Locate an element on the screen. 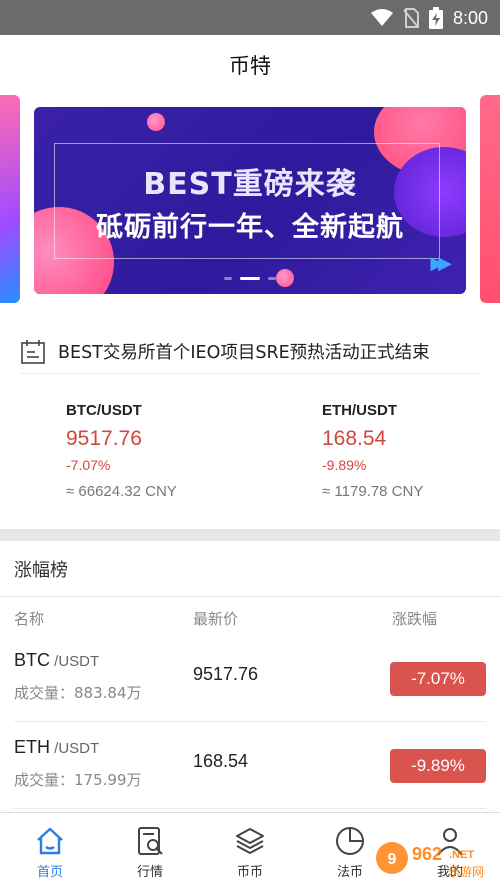  column-header-price: 最新价 is located at coordinates (216, 619).